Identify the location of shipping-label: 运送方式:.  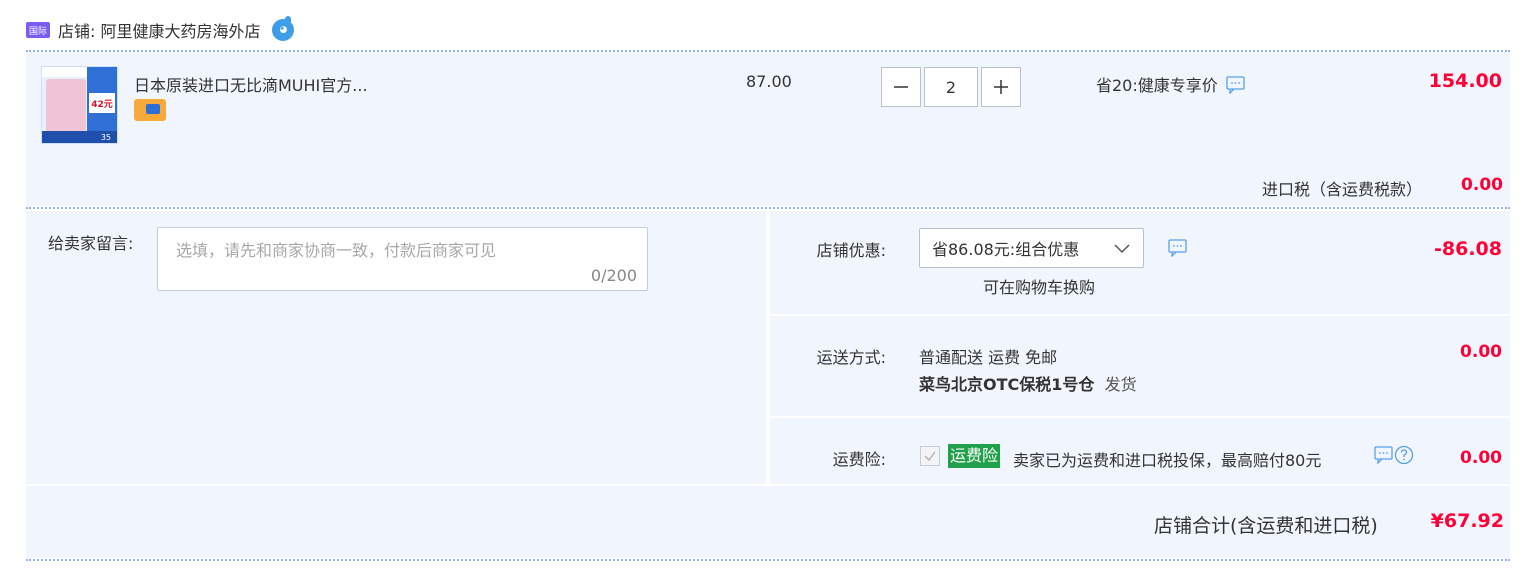
(851, 357).